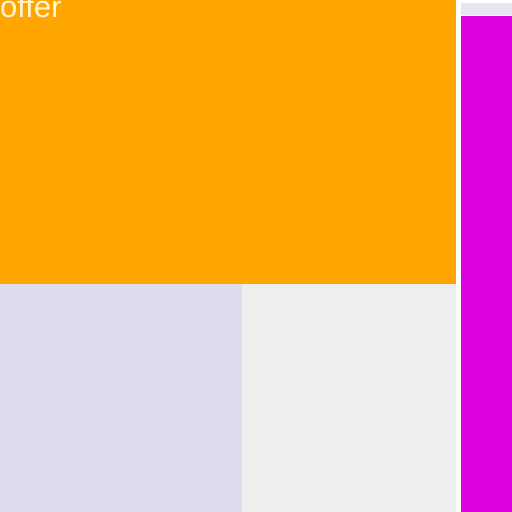 The image size is (512, 512). I want to click on magenta-tile, so click(486, 264).